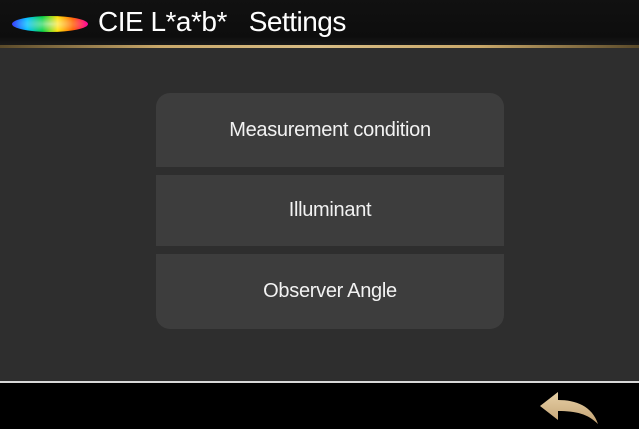  Describe the element at coordinates (569, 408) in the screenshot. I see `back-arrow-icon` at that location.